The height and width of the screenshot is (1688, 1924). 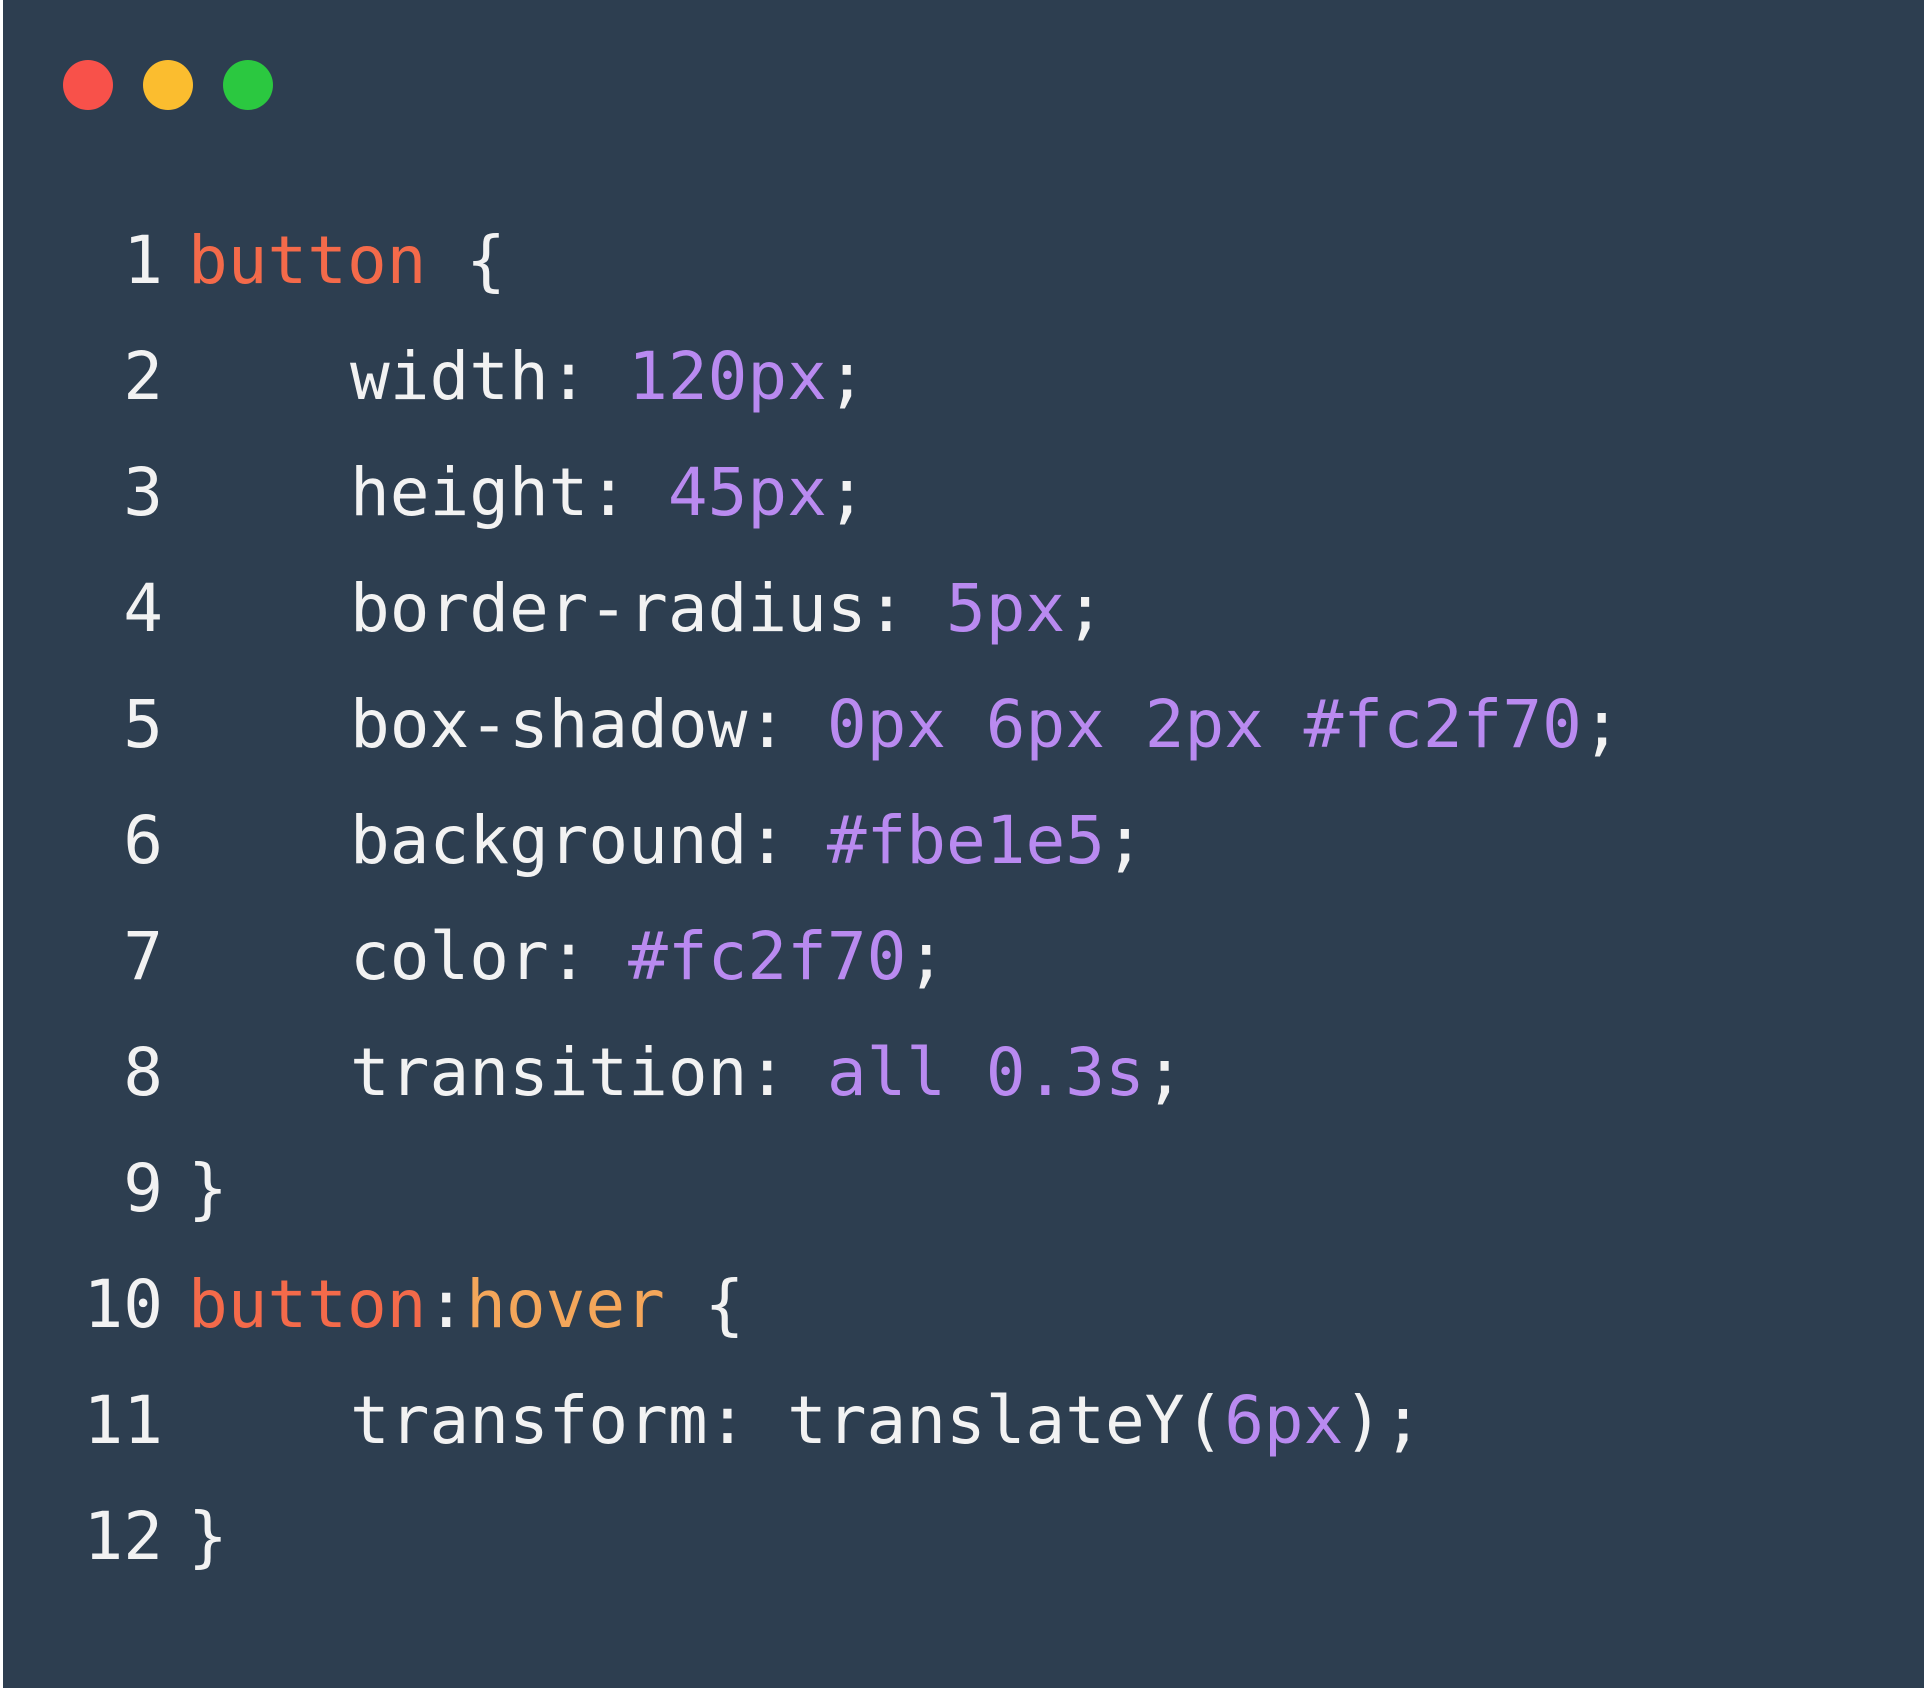 What do you see at coordinates (963, 1305) in the screenshot?
I see `code-line: 10 button:hover {` at bounding box center [963, 1305].